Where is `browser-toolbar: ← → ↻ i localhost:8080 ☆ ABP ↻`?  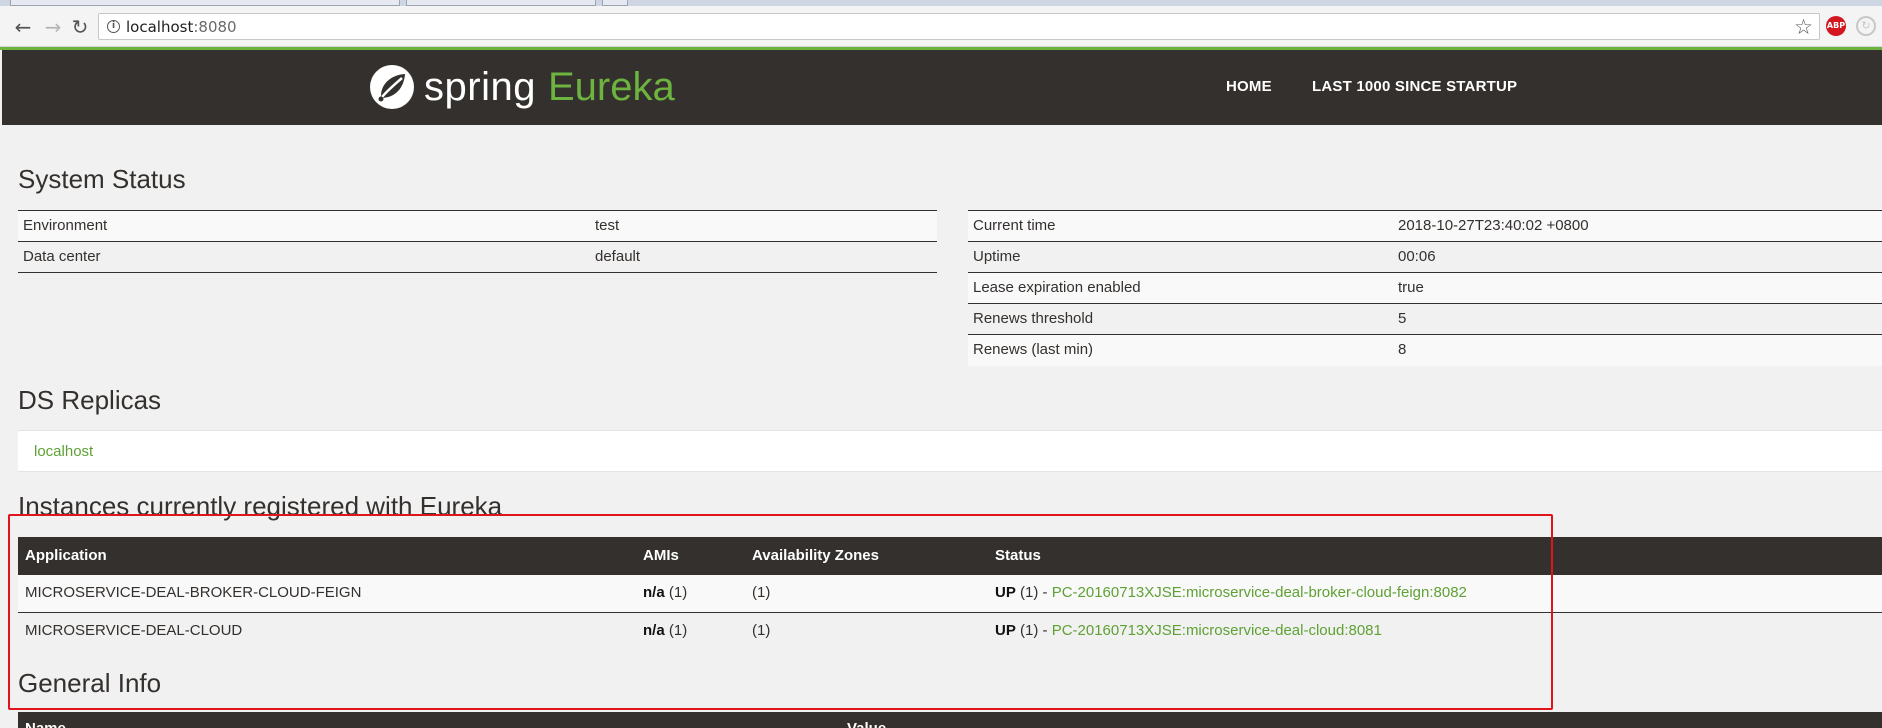
browser-toolbar: ← → ↻ i localhost:8080 ☆ ABP ↻ is located at coordinates (941, 26).